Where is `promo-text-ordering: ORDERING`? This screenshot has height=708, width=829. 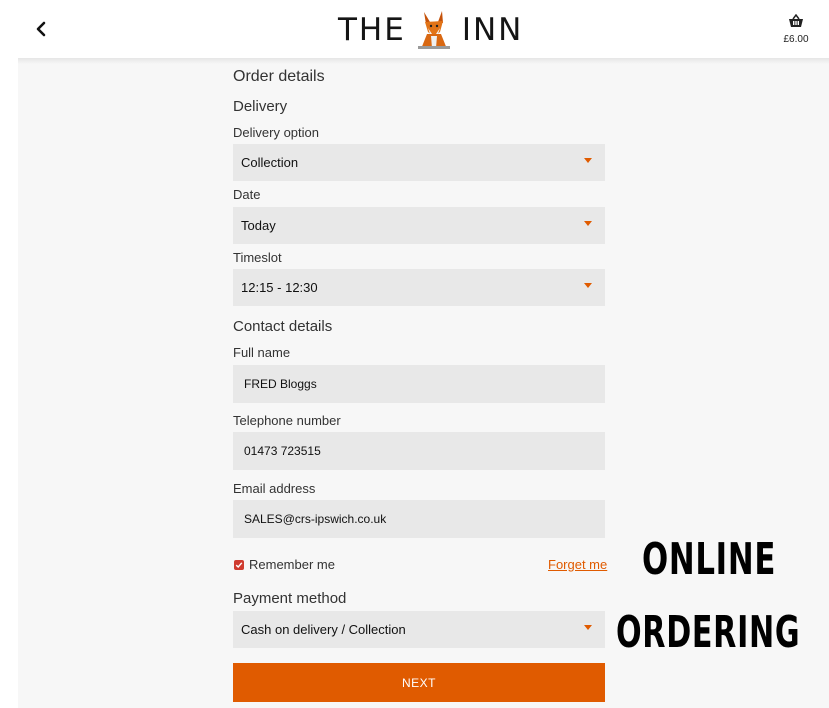 promo-text-ordering: ORDERING is located at coordinates (708, 632).